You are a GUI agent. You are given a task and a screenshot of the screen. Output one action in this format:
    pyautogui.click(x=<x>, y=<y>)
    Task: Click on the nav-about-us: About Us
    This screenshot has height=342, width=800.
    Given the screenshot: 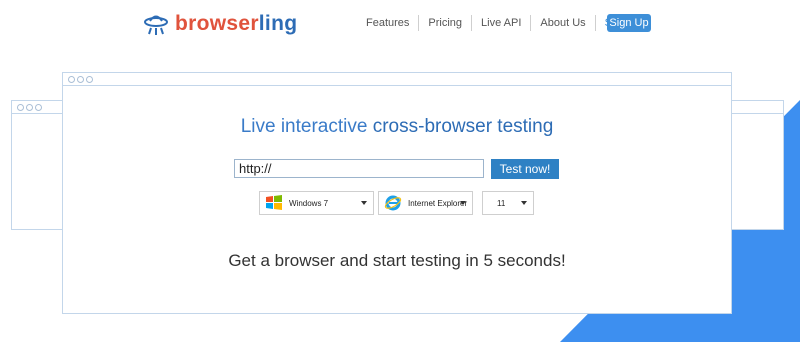 What is the action you would take?
    pyautogui.click(x=563, y=23)
    